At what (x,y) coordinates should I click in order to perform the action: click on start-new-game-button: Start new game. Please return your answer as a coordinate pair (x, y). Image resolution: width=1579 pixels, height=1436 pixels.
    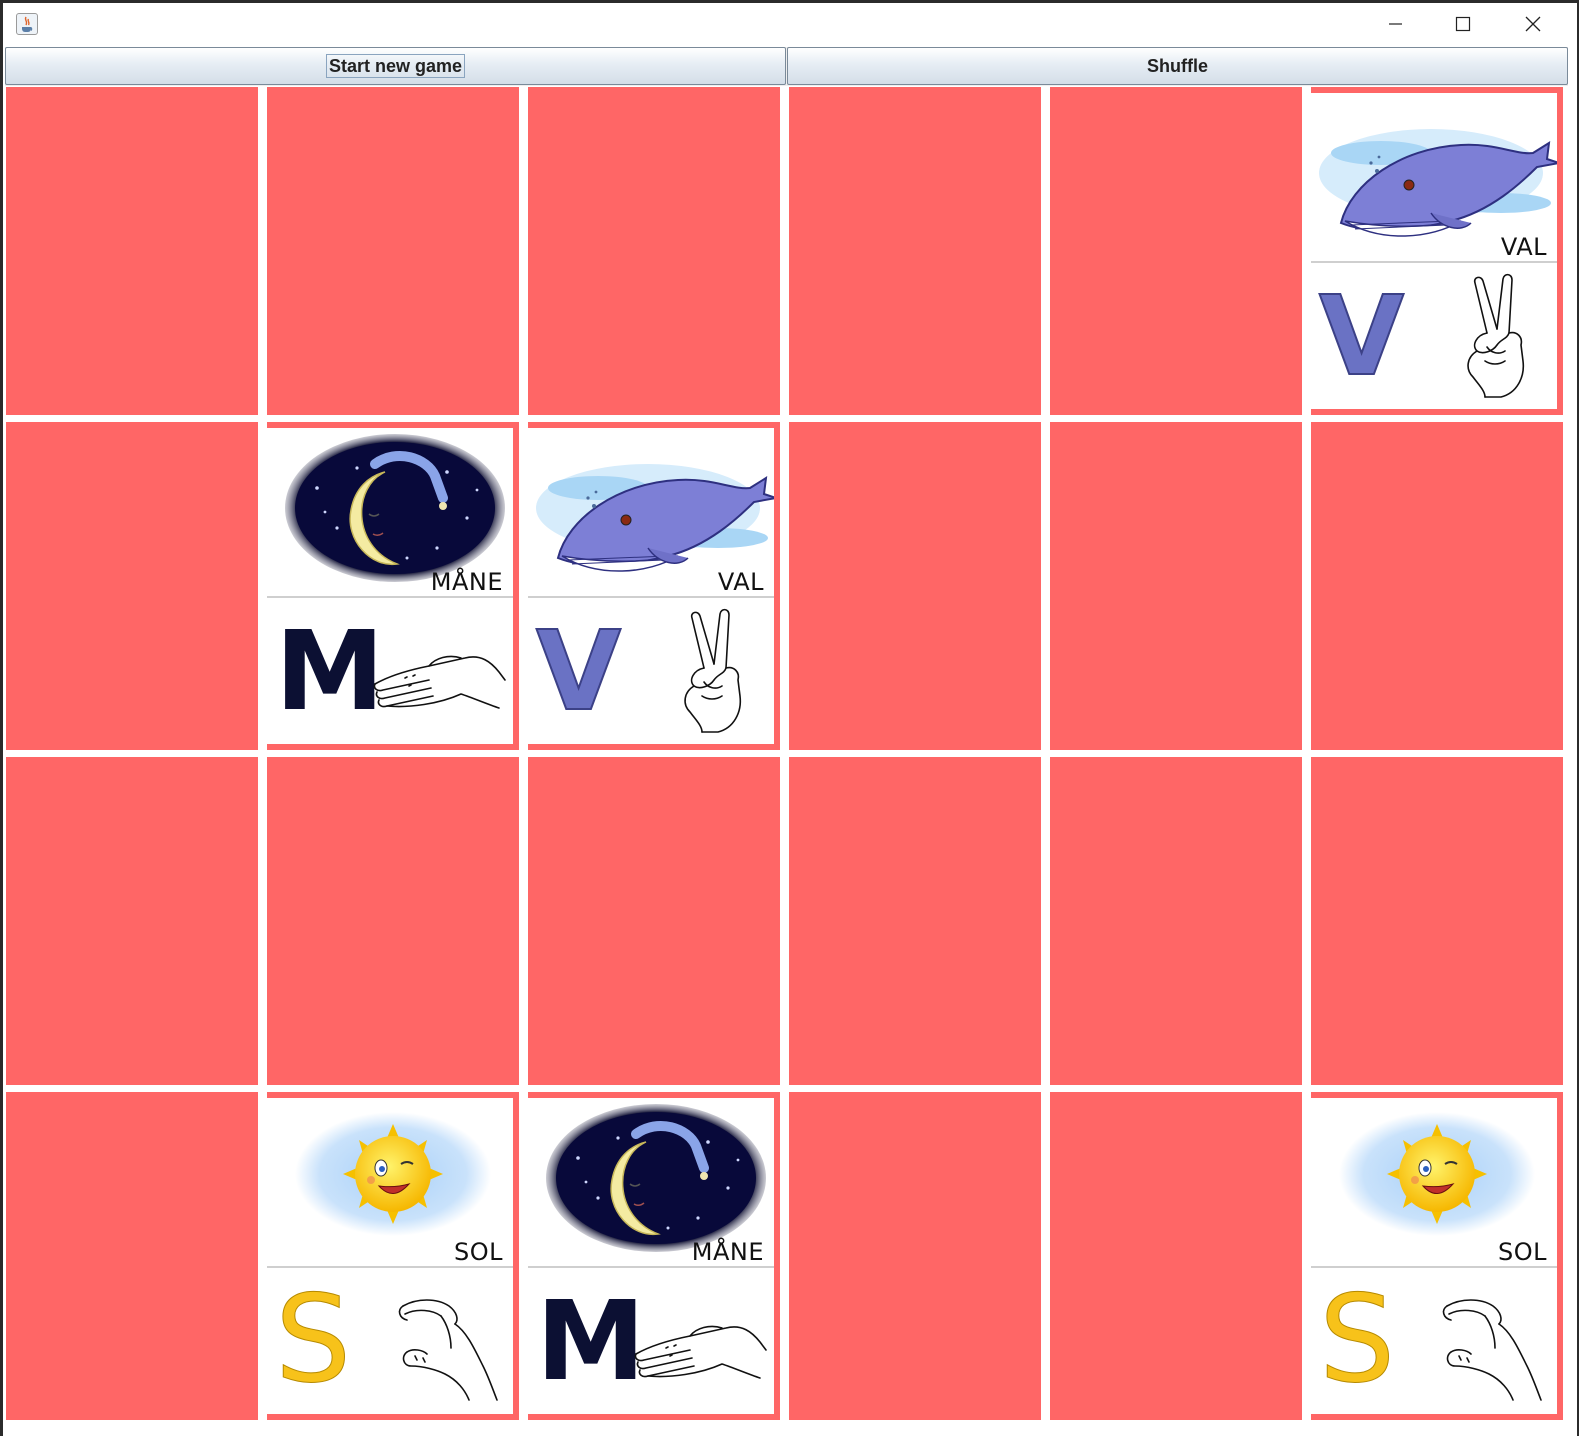
    Looking at the image, I should click on (395, 66).